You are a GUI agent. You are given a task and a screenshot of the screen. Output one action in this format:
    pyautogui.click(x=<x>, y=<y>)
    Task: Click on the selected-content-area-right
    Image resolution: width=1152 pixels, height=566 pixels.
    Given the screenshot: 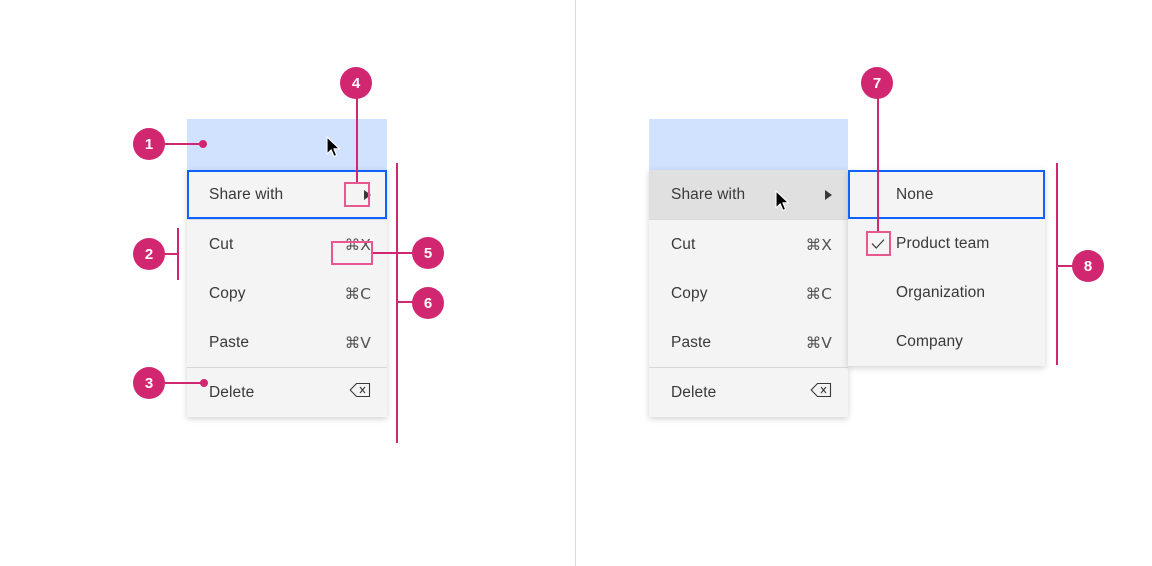 What is the action you would take?
    pyautogui.click(x=748, y=144)
    